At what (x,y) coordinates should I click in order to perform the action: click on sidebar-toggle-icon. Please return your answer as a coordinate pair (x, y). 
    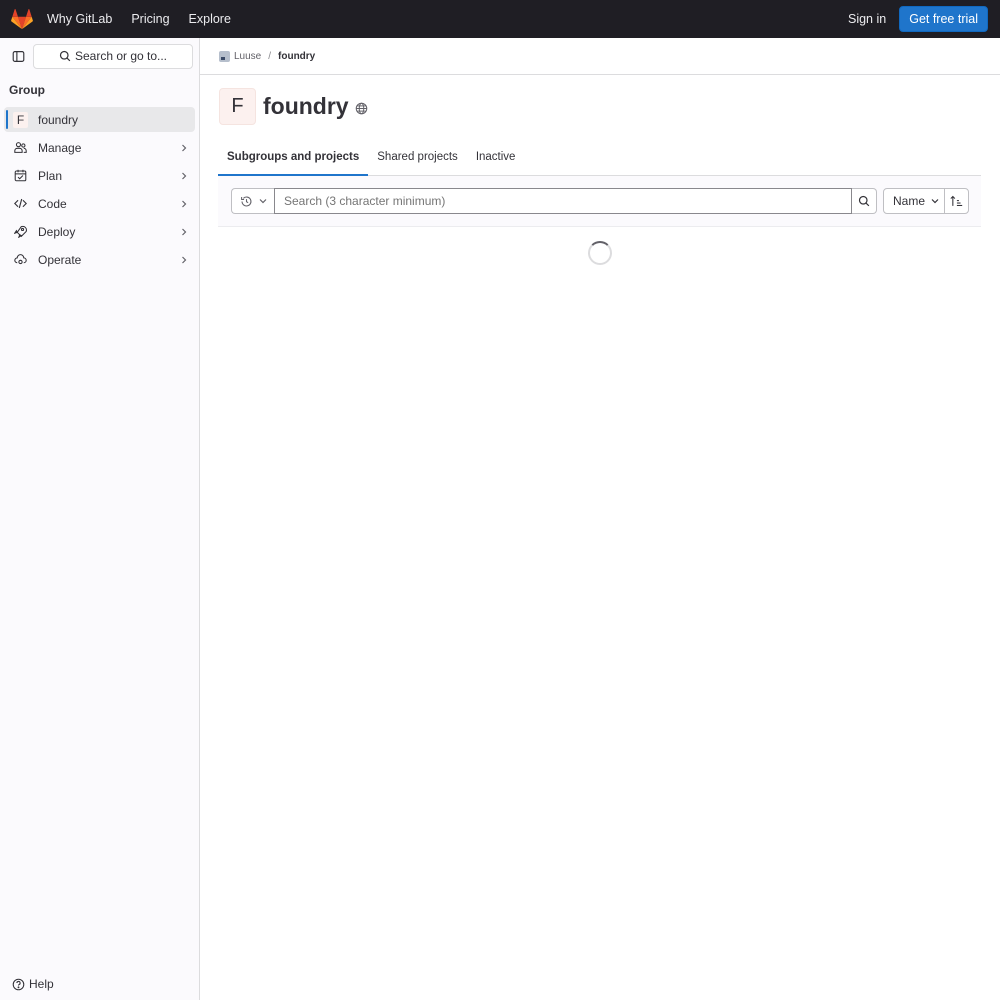
    Looking at the image, I should click on (18, 56).